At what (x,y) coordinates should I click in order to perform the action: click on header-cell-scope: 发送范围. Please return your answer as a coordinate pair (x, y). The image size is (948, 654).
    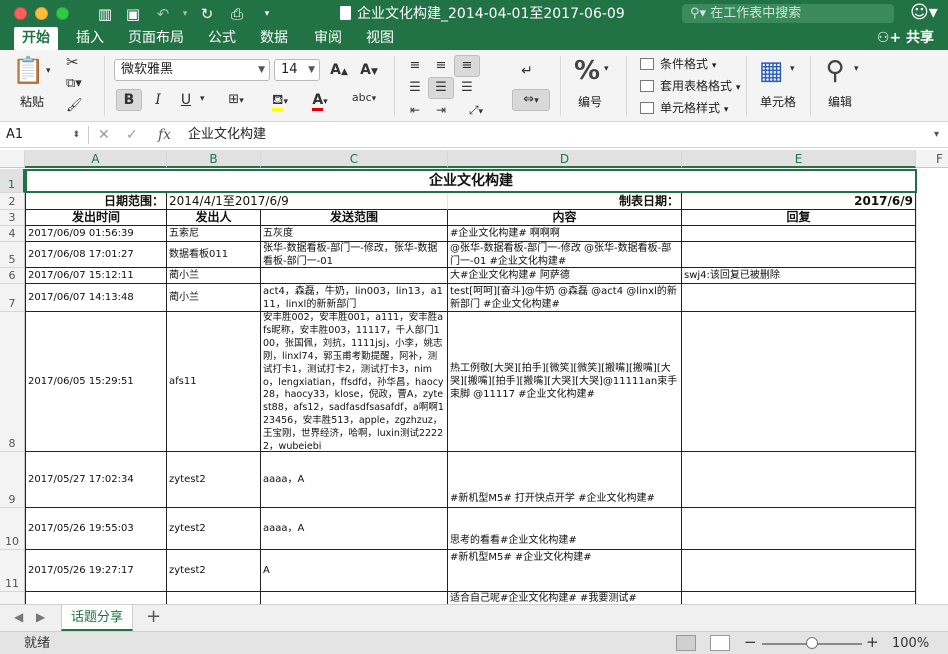
    Looking at the image, I should click on (354, 218).